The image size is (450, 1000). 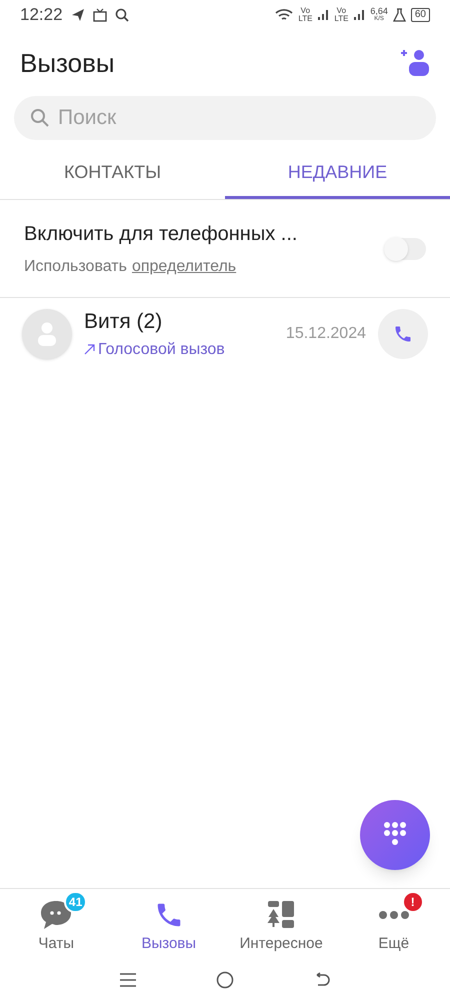 I want to click on avatar, so click(x=47, y=334).